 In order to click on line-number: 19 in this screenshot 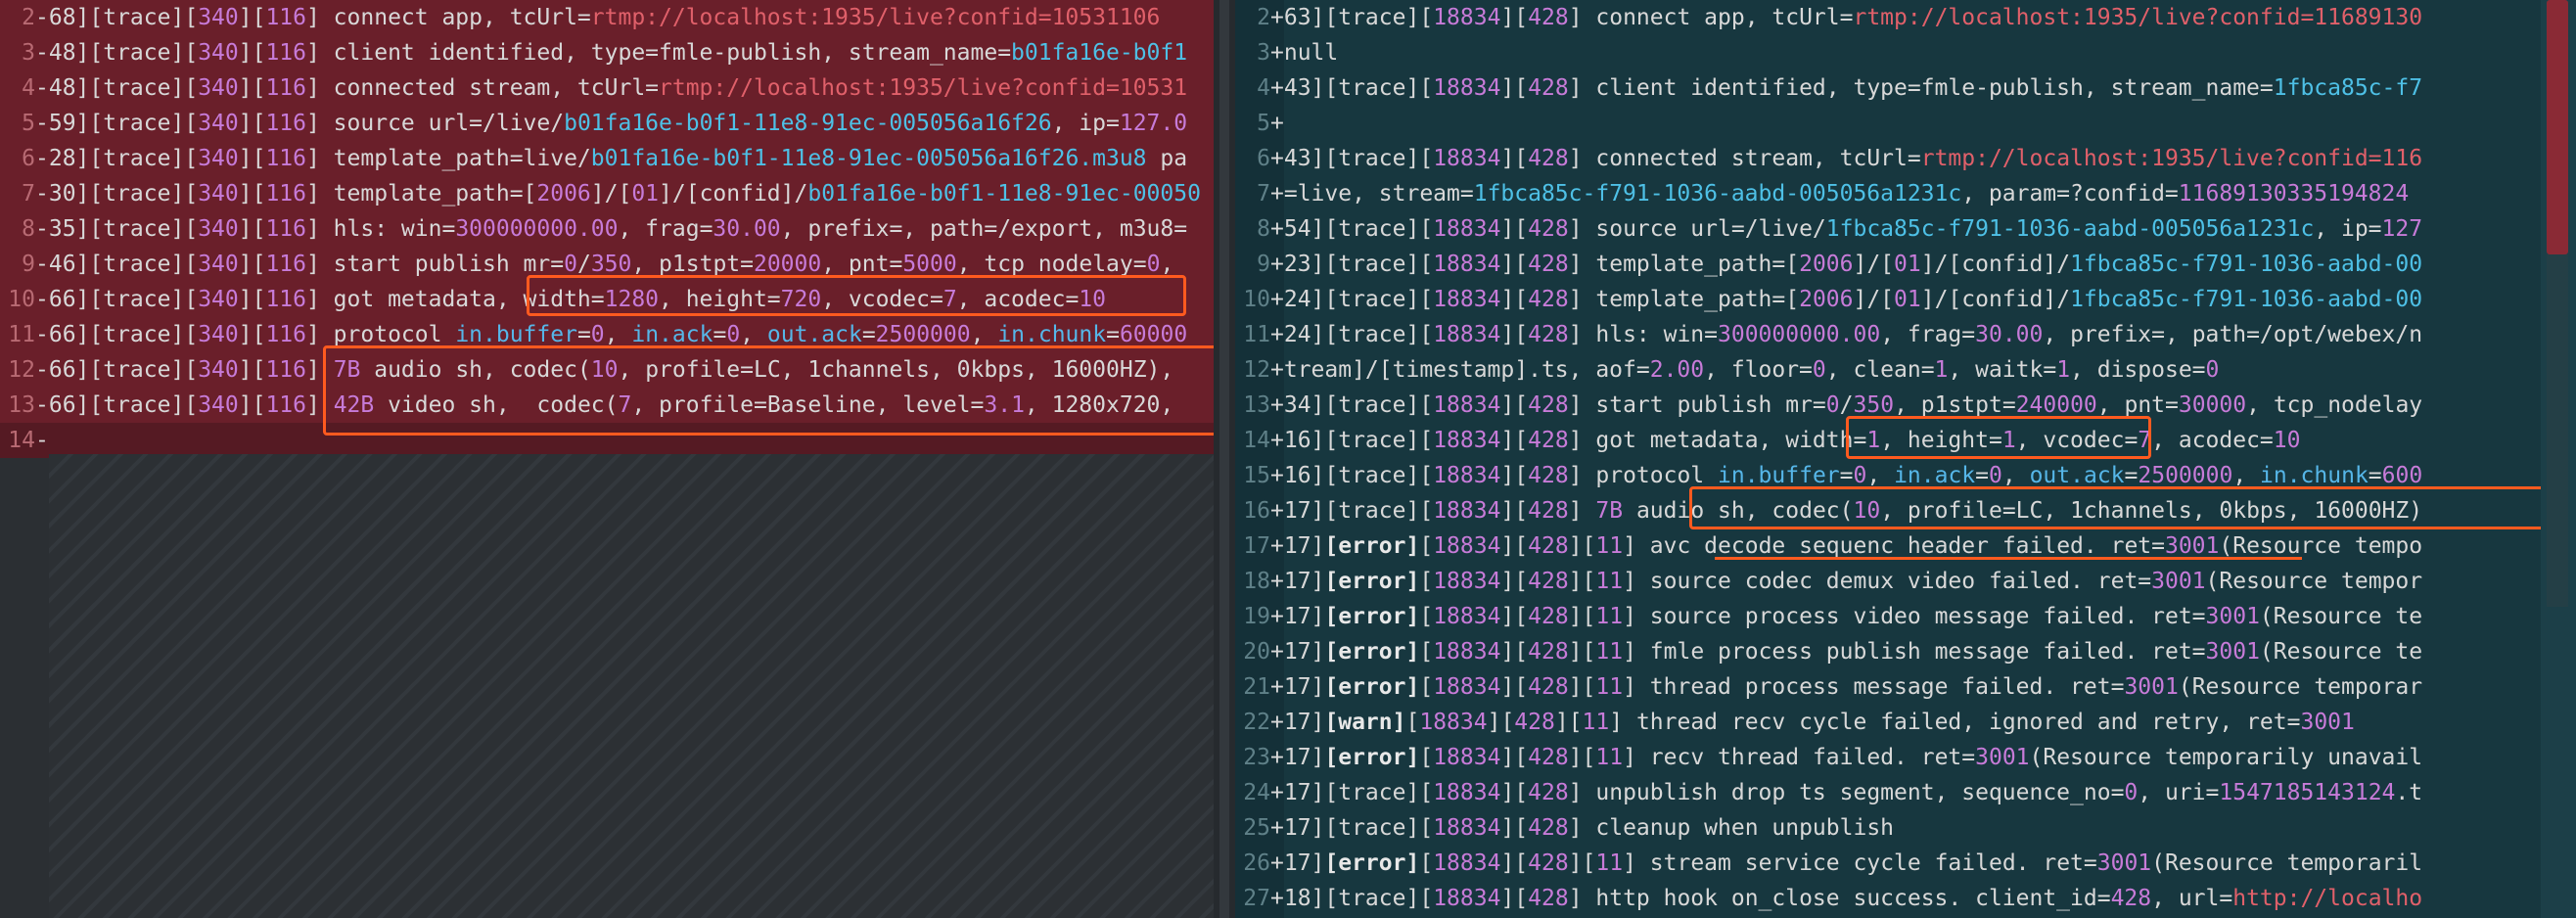, I will do `click(1256, 617)`.